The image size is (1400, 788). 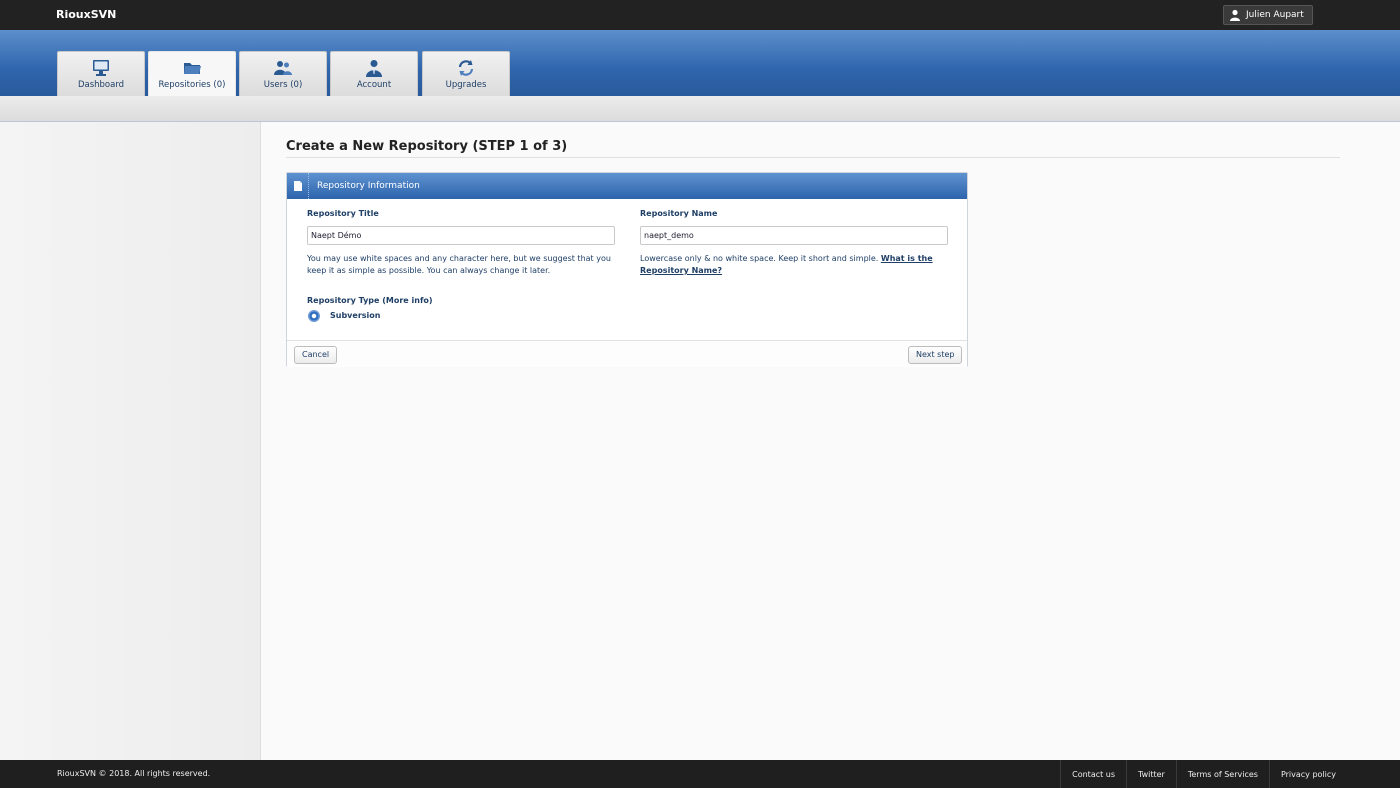 I want to click on next-step-button: Next step, so click(x=935, y=355).